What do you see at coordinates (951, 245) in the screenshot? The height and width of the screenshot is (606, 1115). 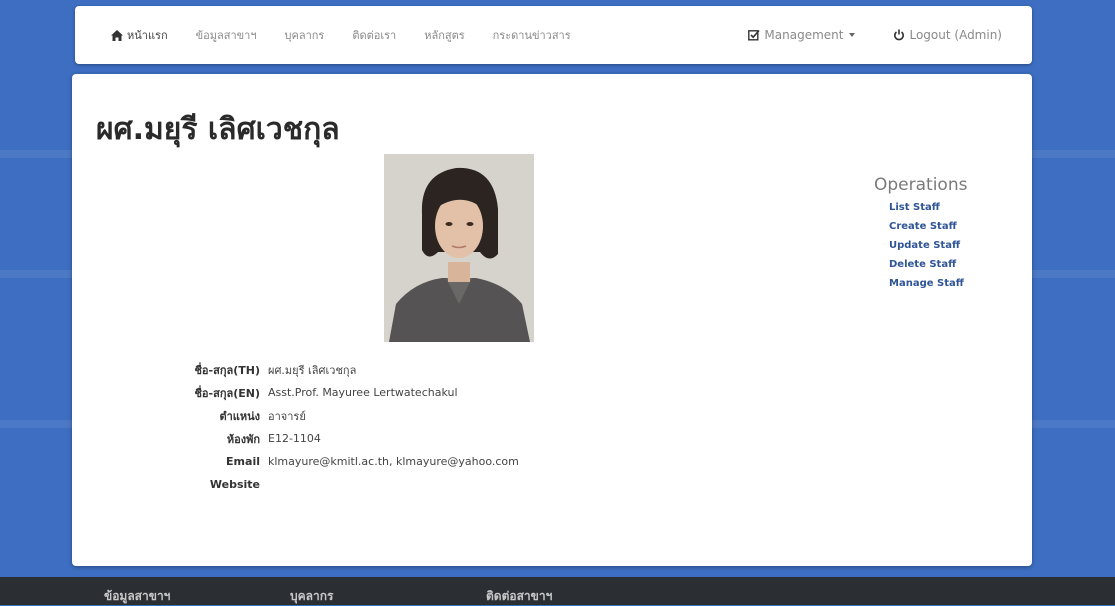 I see `update-staff-link: Update Staff` at bounding box center [951, 245].